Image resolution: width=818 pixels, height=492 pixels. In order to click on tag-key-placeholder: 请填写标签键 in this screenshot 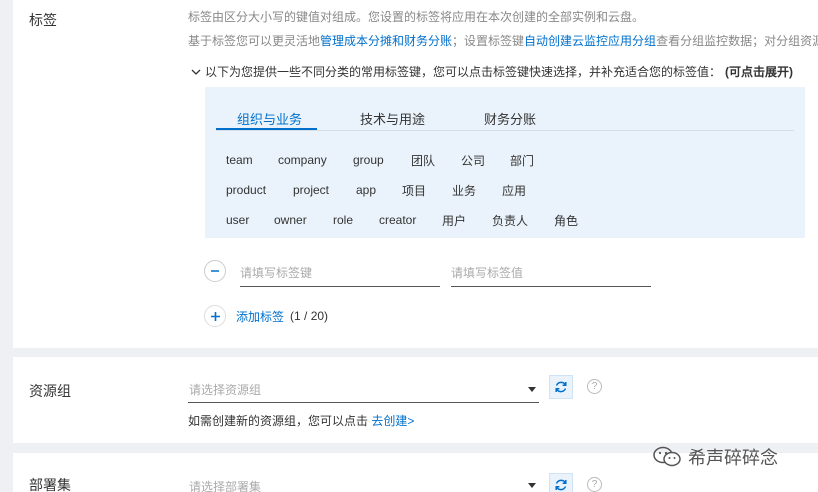, I will do `click(276, 273)`.